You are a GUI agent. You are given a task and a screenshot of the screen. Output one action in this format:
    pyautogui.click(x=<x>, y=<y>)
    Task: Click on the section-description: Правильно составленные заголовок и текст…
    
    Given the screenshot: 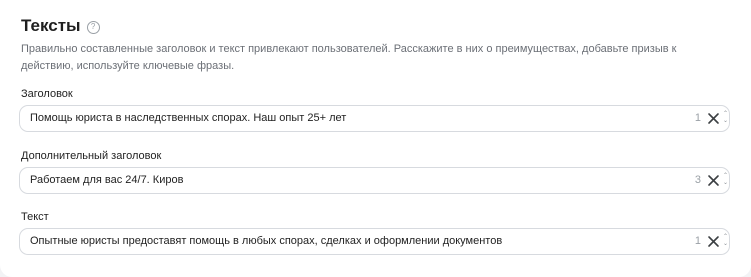 What is the action you would take?
    pyautogui.click(x=349, y=57)
    